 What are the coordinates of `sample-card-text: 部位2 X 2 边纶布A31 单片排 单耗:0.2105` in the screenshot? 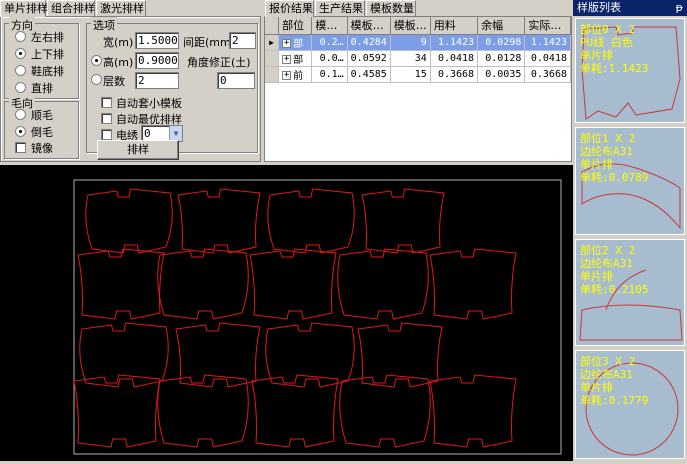 It's located at (614, 270).